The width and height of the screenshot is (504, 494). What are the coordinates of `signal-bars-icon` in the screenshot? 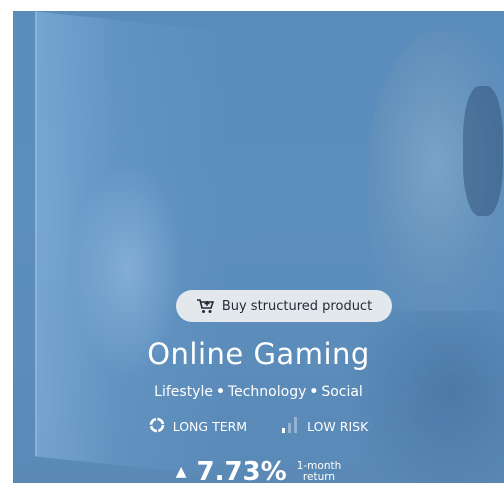 It's located at (290, 426).